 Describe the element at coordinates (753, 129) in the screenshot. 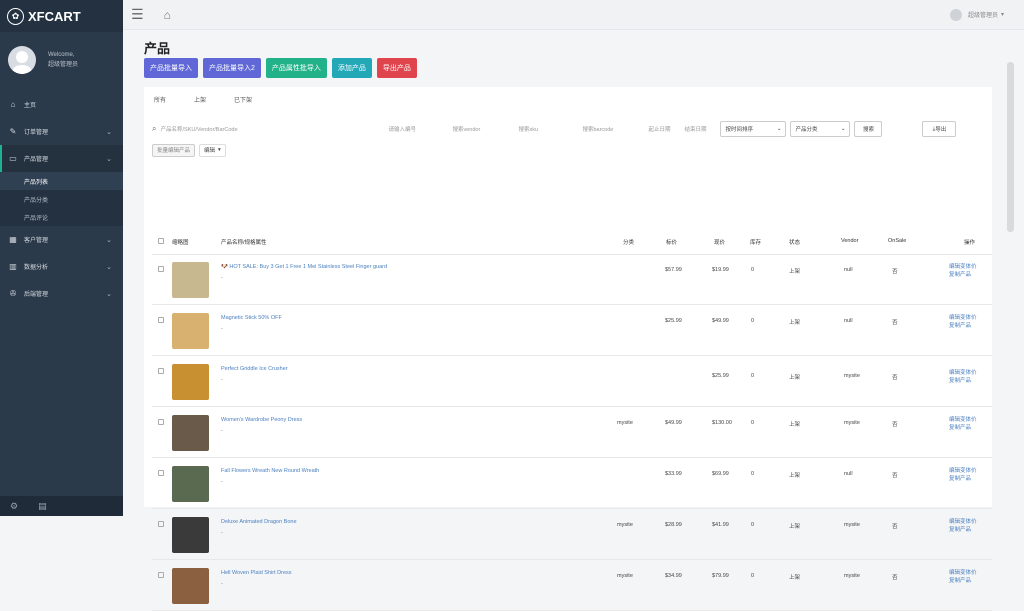

I see `sort-select: 按时间排序 ⌄` at that location.